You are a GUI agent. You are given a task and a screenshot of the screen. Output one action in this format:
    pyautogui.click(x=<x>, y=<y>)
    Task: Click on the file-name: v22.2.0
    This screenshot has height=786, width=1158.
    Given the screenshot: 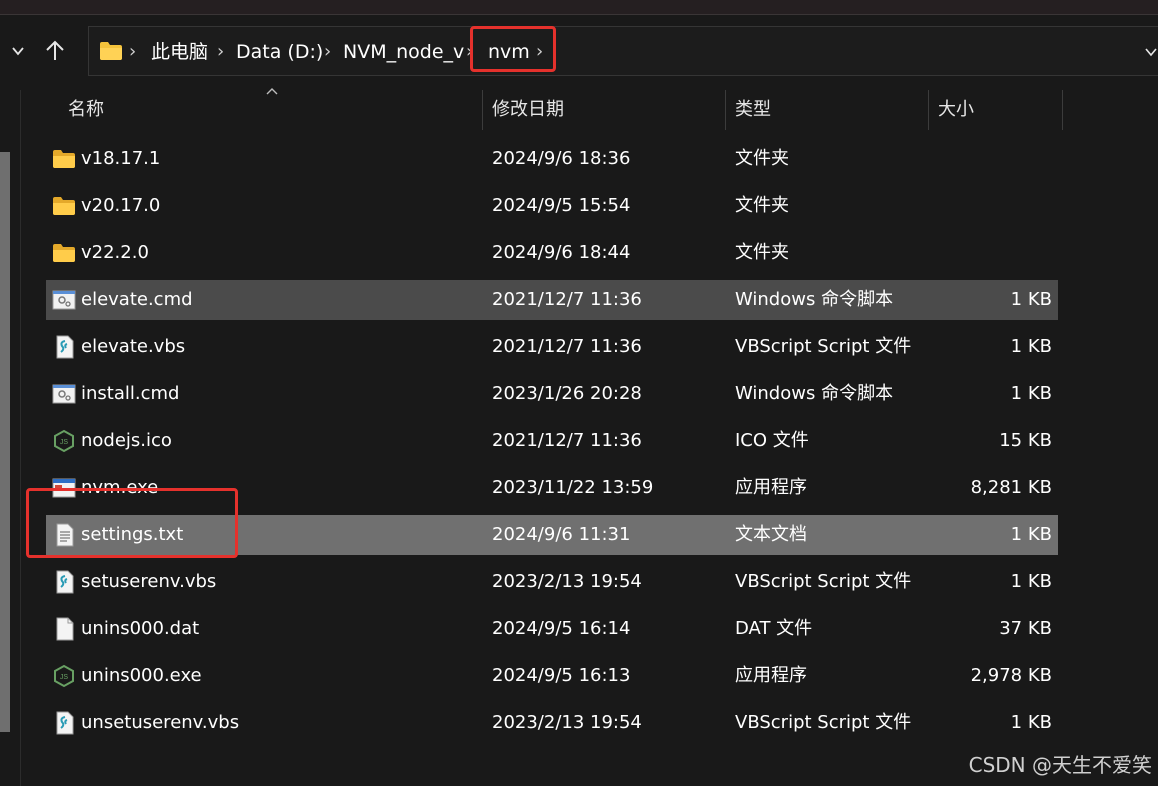 What is the action you would take?
    pyautogui.click(x=115, y=253)
    